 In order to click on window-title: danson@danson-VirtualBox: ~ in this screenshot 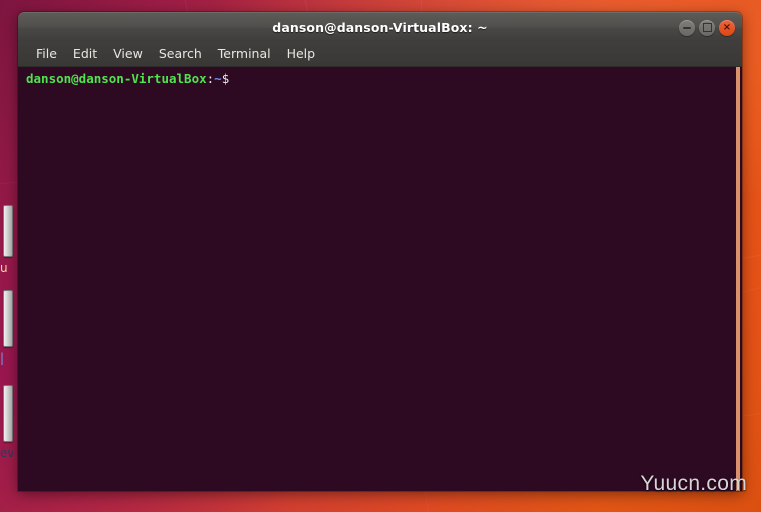, I will do `click(380, 27)`.